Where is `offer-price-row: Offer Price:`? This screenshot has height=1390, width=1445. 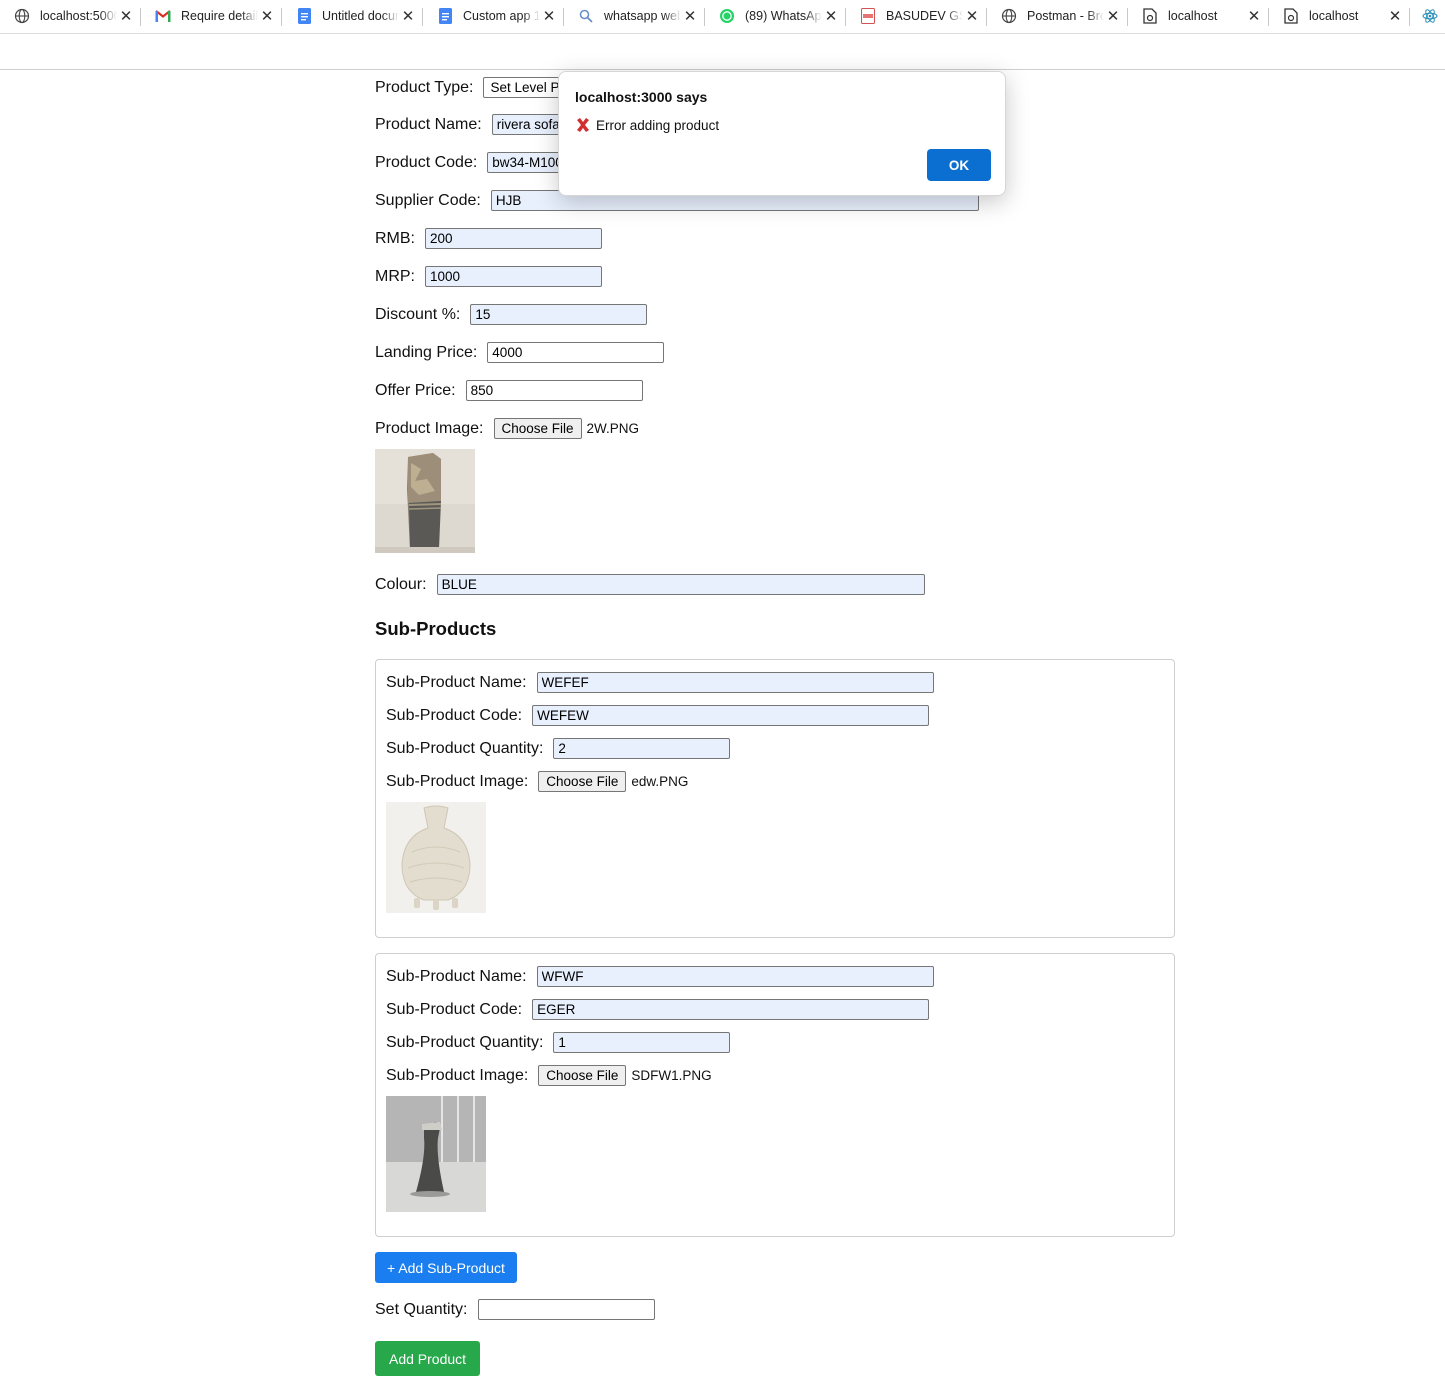
offer-price-row: Offer Price: is located at coordinates (509, 390).